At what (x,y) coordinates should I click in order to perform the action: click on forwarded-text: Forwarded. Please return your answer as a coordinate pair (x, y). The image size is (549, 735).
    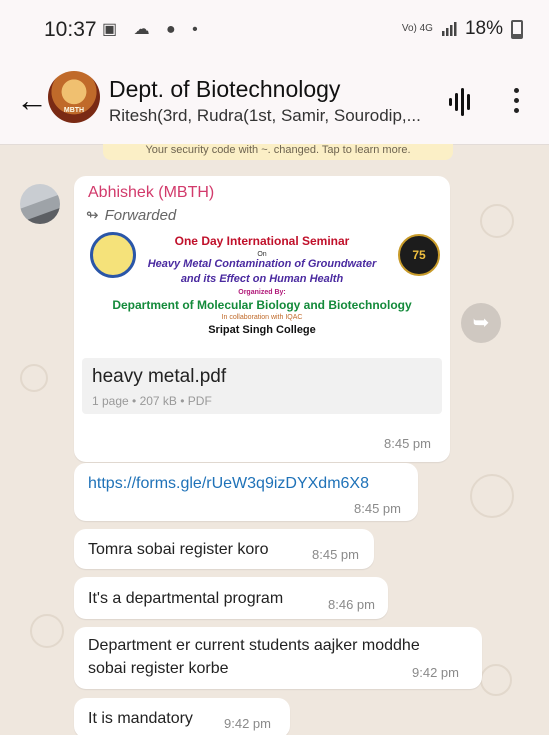
    Looking at the image, I should click on (140, 215).